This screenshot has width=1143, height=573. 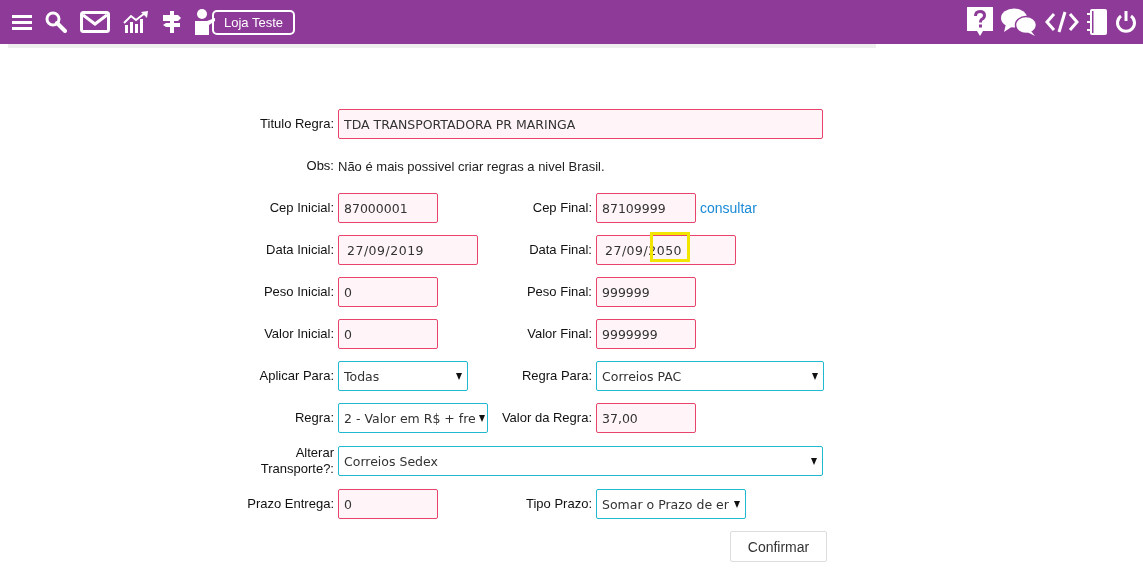 I want to click on field-label: Peso Final:, so click(x=559, y=292).